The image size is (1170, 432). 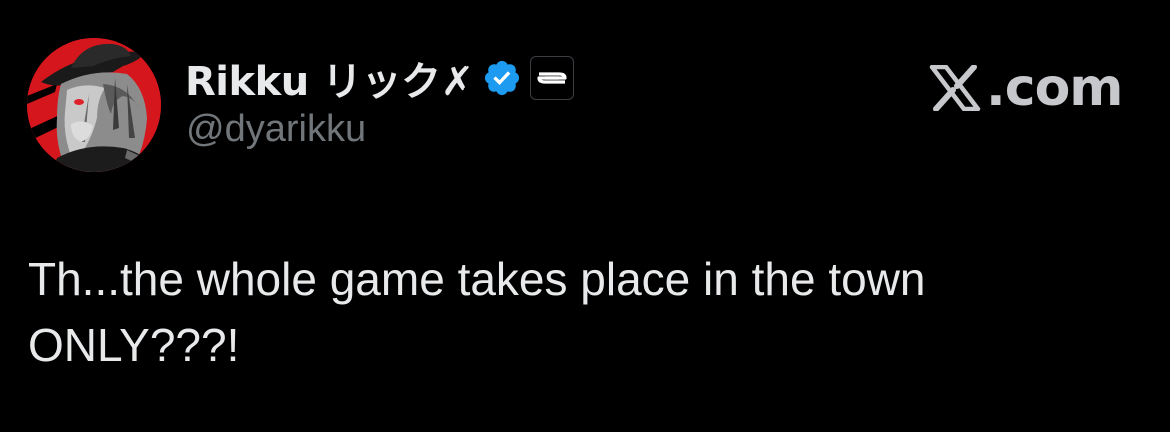 I want to click on x-com-watermark: .com, so click(x=1025, y=88).